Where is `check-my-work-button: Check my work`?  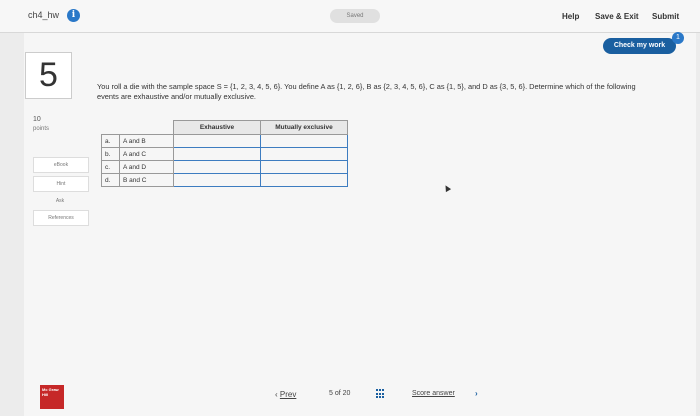
check-my-work-button: Check my work is located at coordinates (639, 46).